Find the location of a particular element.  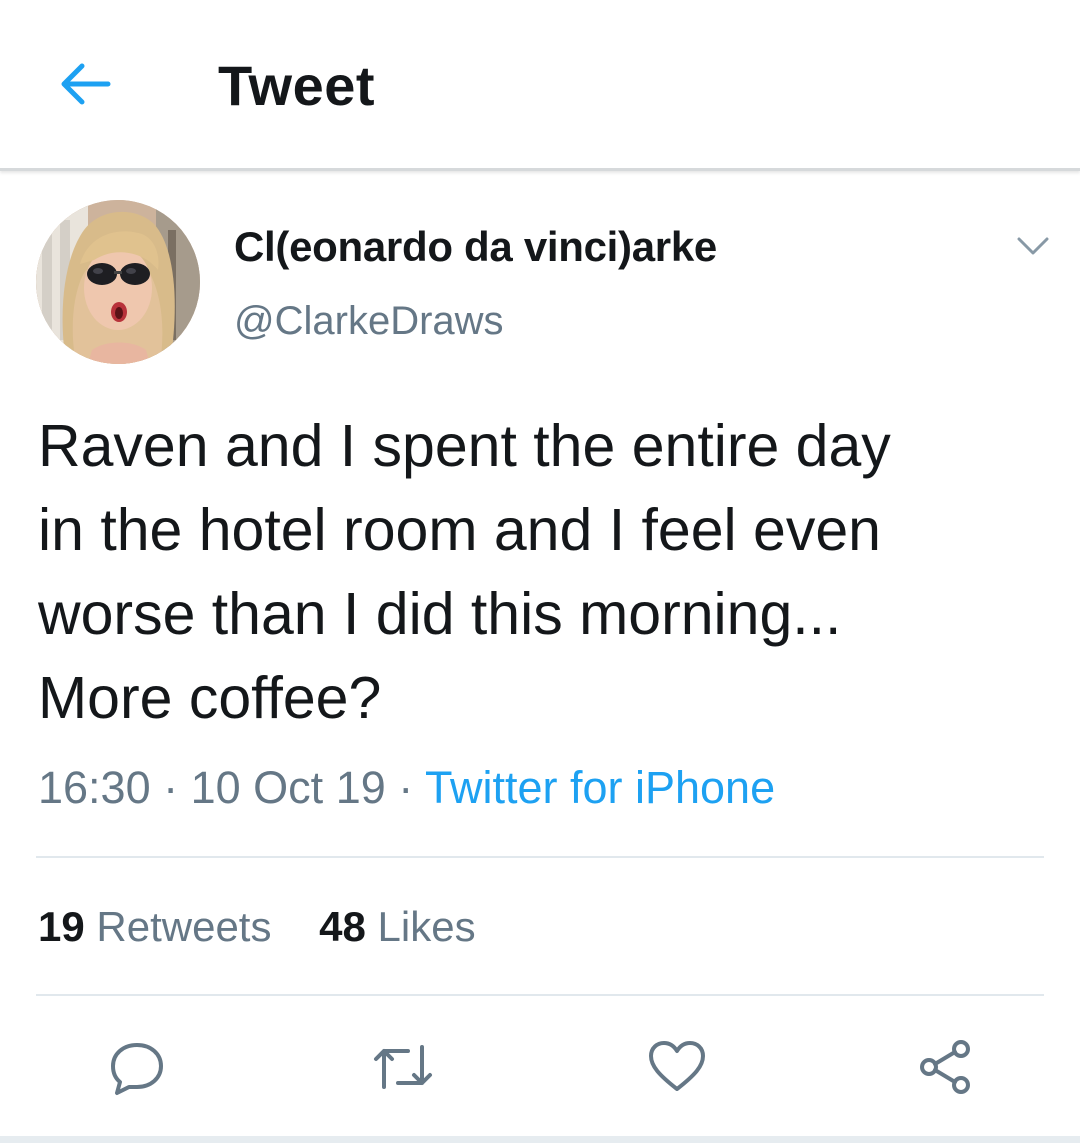

tweet-date: 10 Oct 19 is located at coordinates (288, 787).